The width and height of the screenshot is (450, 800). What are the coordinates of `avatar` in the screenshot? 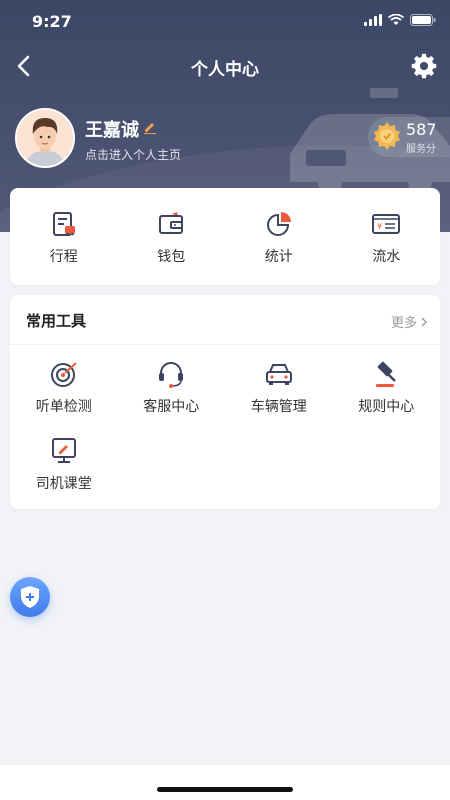 It's located at (45, 138).